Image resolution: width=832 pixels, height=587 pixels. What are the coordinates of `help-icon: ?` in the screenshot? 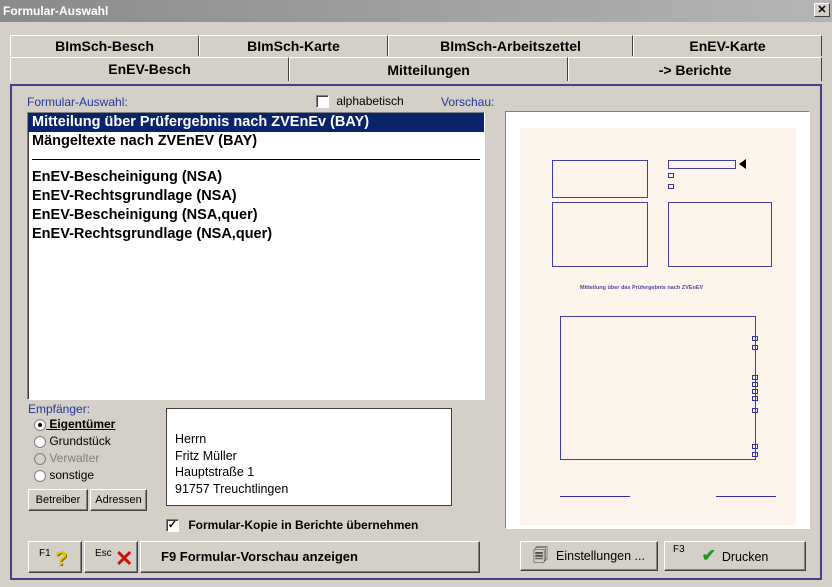 It's located at (61, 559).